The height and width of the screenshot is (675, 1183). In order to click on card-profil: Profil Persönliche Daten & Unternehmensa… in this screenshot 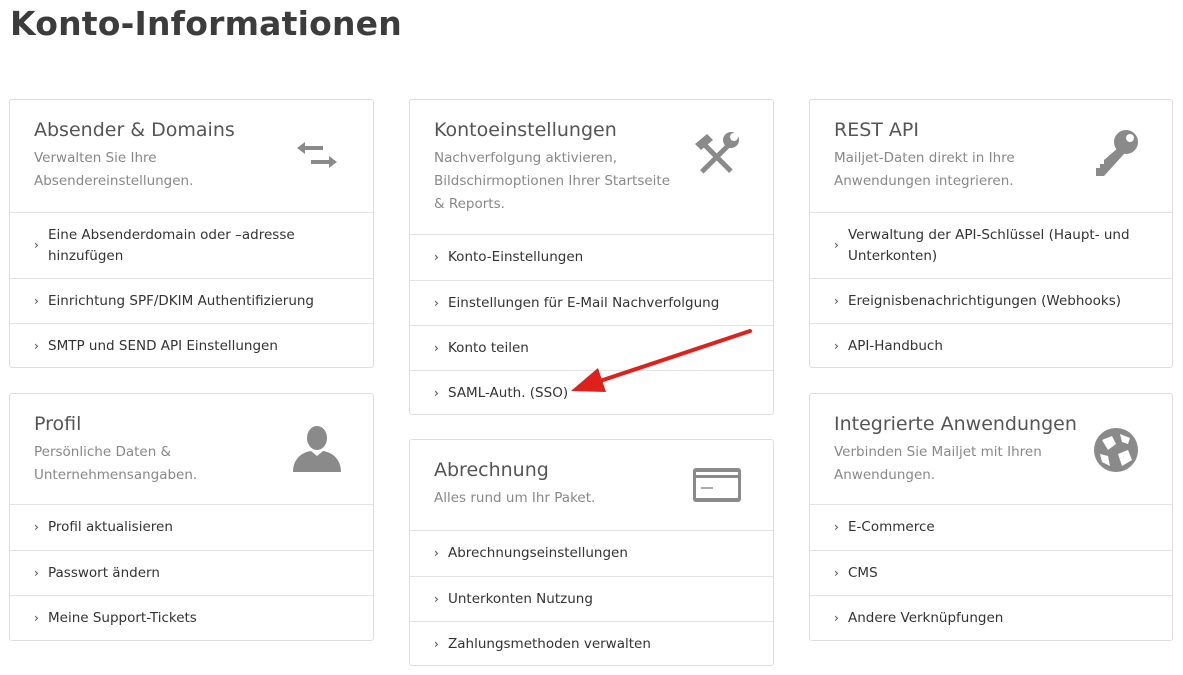, I will do `click(191, 517)`.